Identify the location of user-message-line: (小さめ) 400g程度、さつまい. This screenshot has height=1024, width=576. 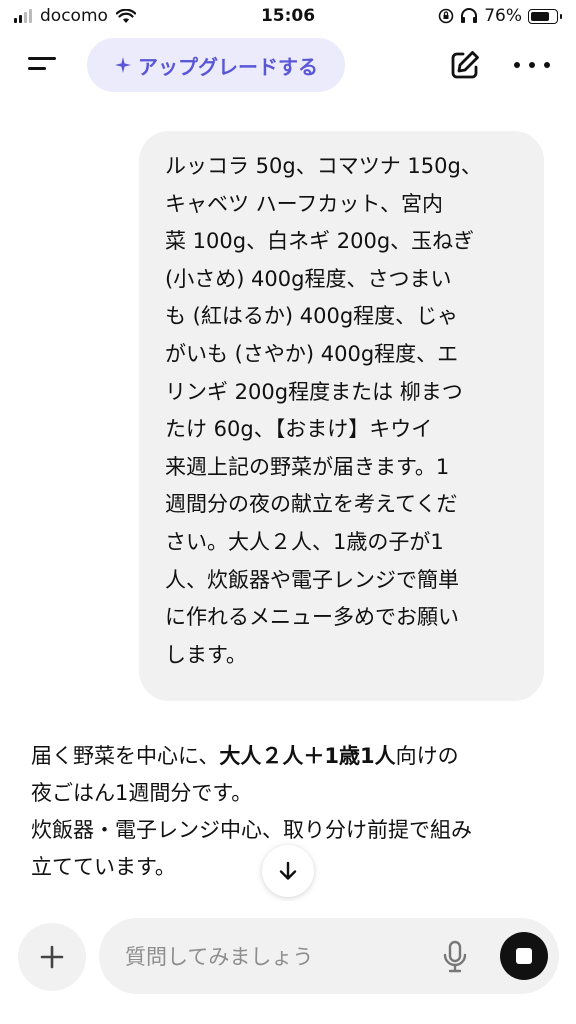
(308, 278).